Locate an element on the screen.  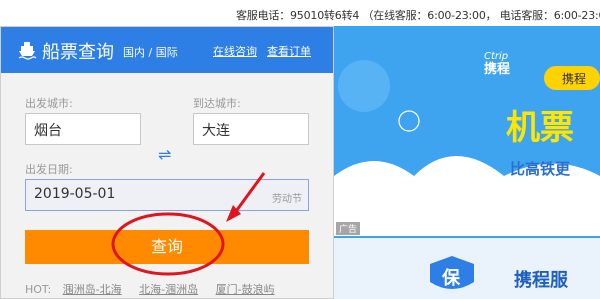
ad-subline: 比高铁更 is located at coordinates (540, 169).